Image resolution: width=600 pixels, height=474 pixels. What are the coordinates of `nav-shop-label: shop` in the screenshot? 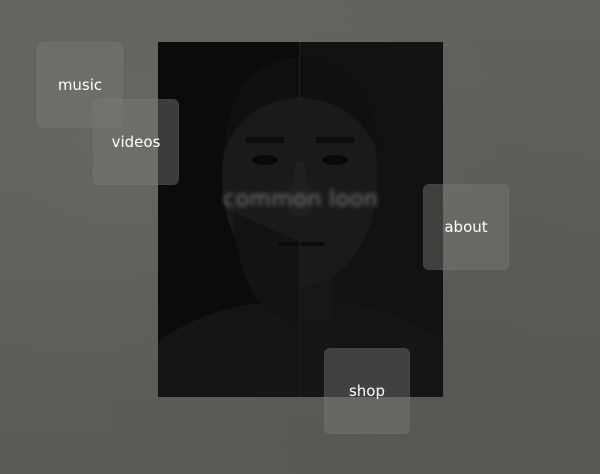 It's located at (367, 391).